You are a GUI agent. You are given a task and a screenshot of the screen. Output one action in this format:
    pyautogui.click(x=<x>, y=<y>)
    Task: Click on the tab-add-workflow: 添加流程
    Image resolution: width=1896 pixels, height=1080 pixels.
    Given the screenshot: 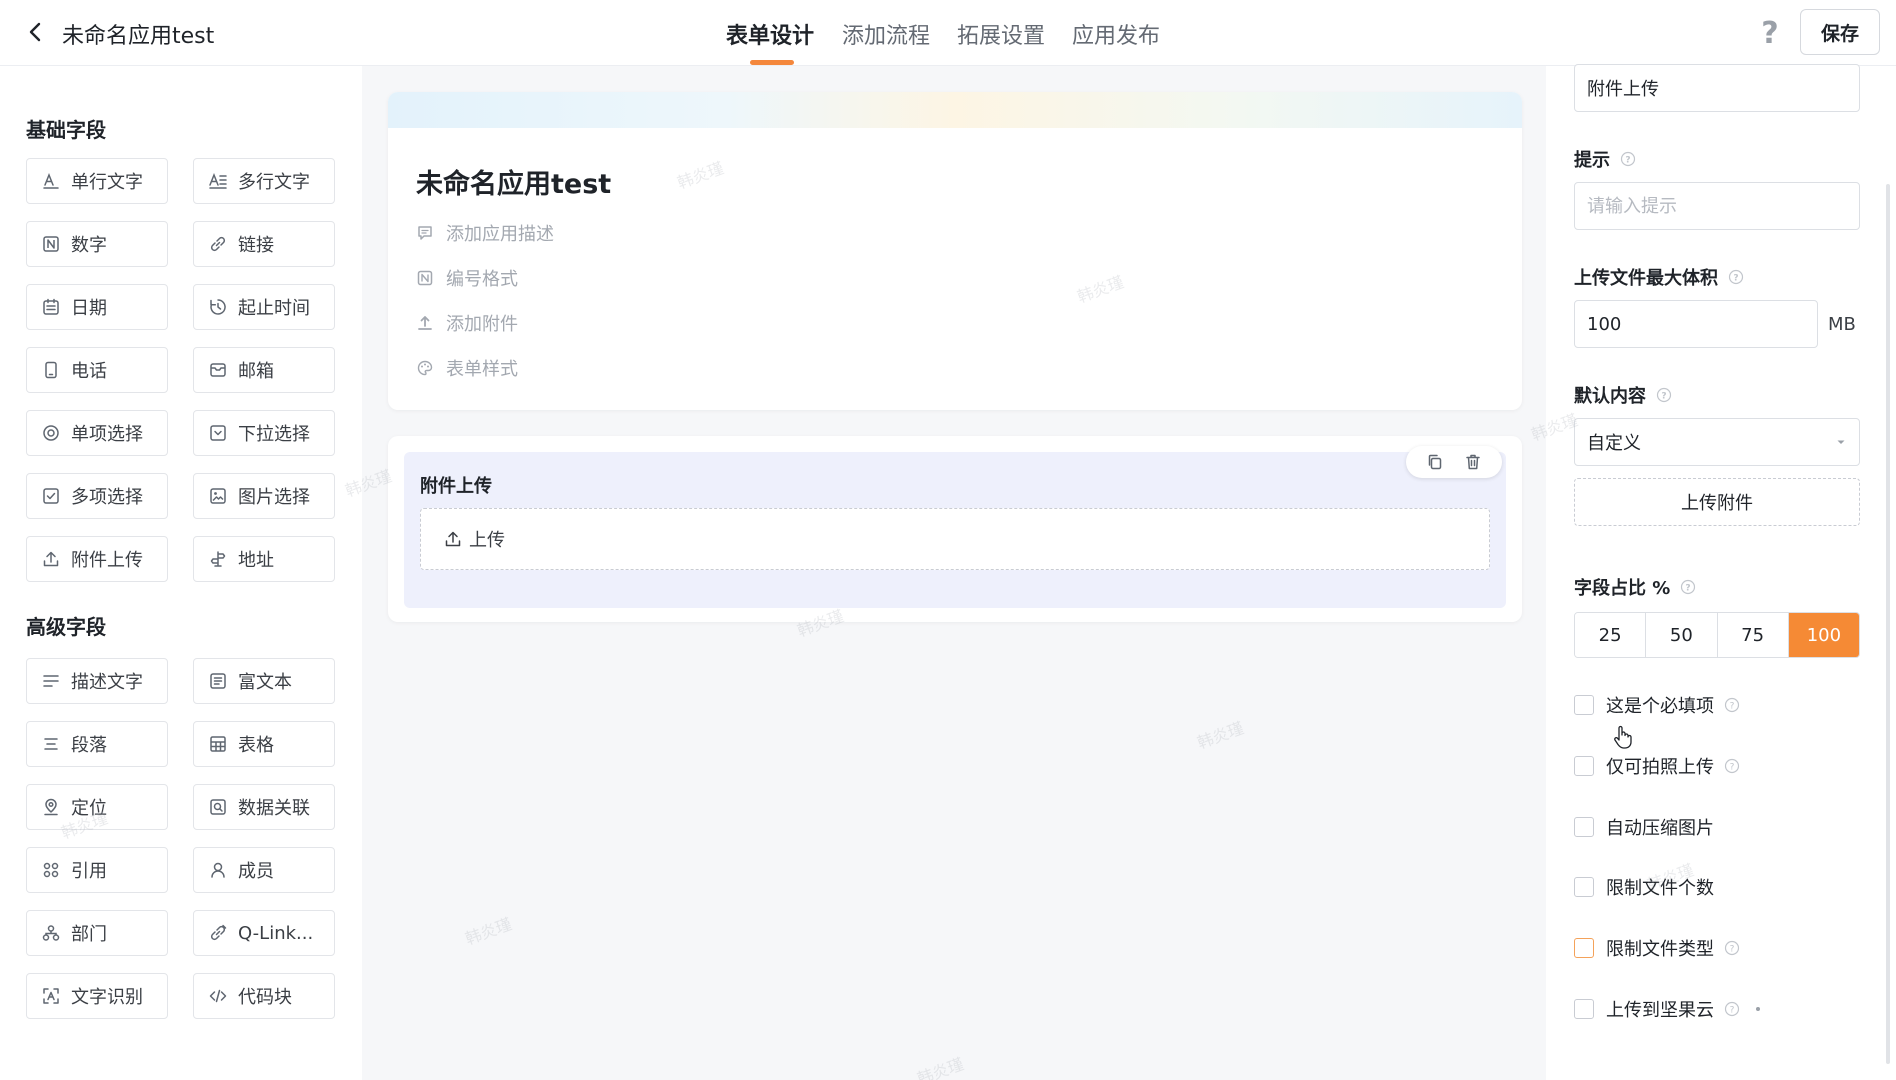 What is the action you would take?
    pyautogui.click(x=886, y=34)
    